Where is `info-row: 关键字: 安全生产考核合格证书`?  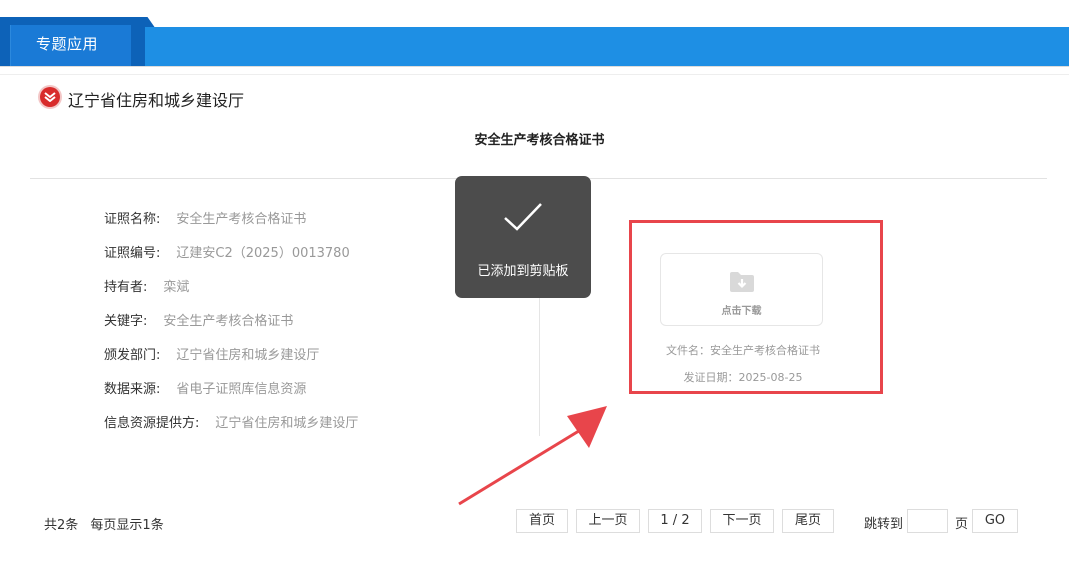
info-row: 关键字: 安全生产考核合格证书 is located at coordinates (198, 319).